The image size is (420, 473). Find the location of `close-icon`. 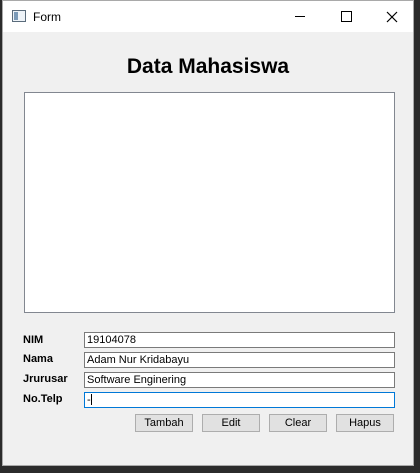

close-icon is located at coordinates (392, 16).